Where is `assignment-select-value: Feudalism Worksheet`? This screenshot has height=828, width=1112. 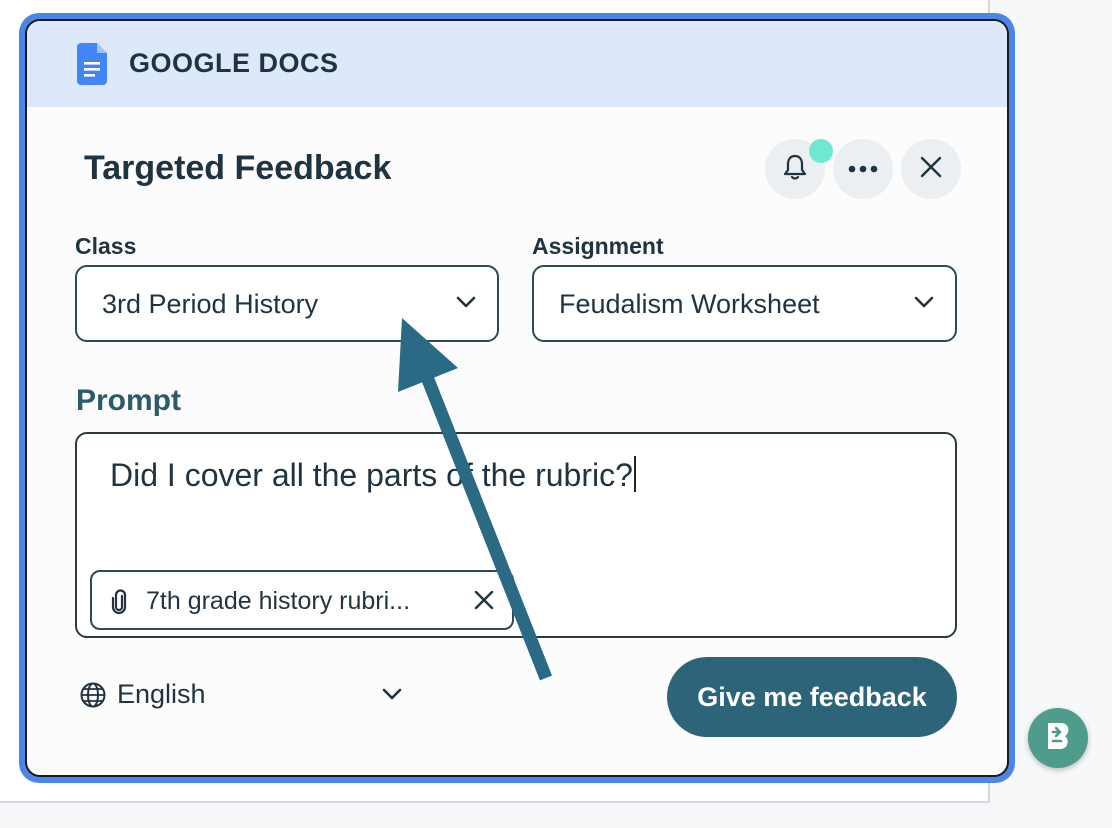 assignment-select-value: Feudalism Worksheet is located at coordinates (689, 304).